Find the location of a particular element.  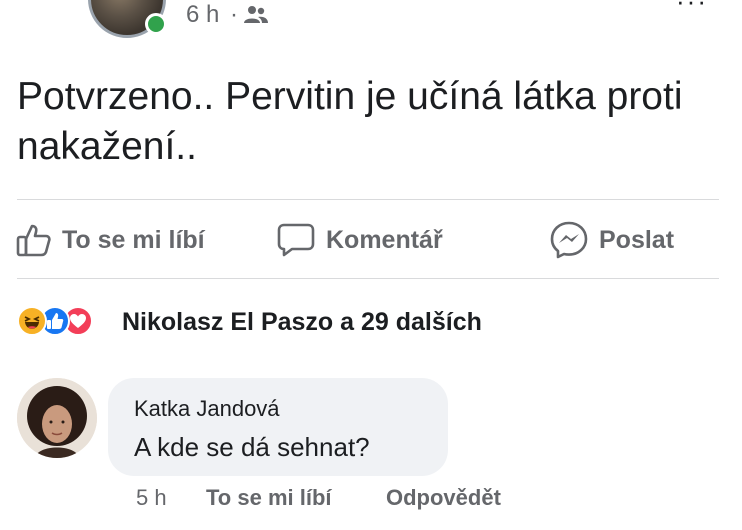

comment-button: Komentář is located at coordinates (359, 240).